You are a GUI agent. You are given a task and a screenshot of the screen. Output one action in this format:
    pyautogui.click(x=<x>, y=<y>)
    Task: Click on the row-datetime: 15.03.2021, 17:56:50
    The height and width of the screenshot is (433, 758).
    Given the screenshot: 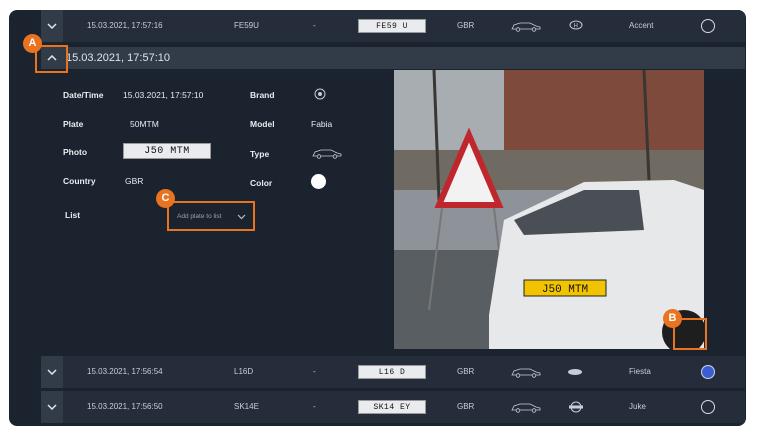 What is the action you would take?
    pyautogui.click(x=125, y=406)
    